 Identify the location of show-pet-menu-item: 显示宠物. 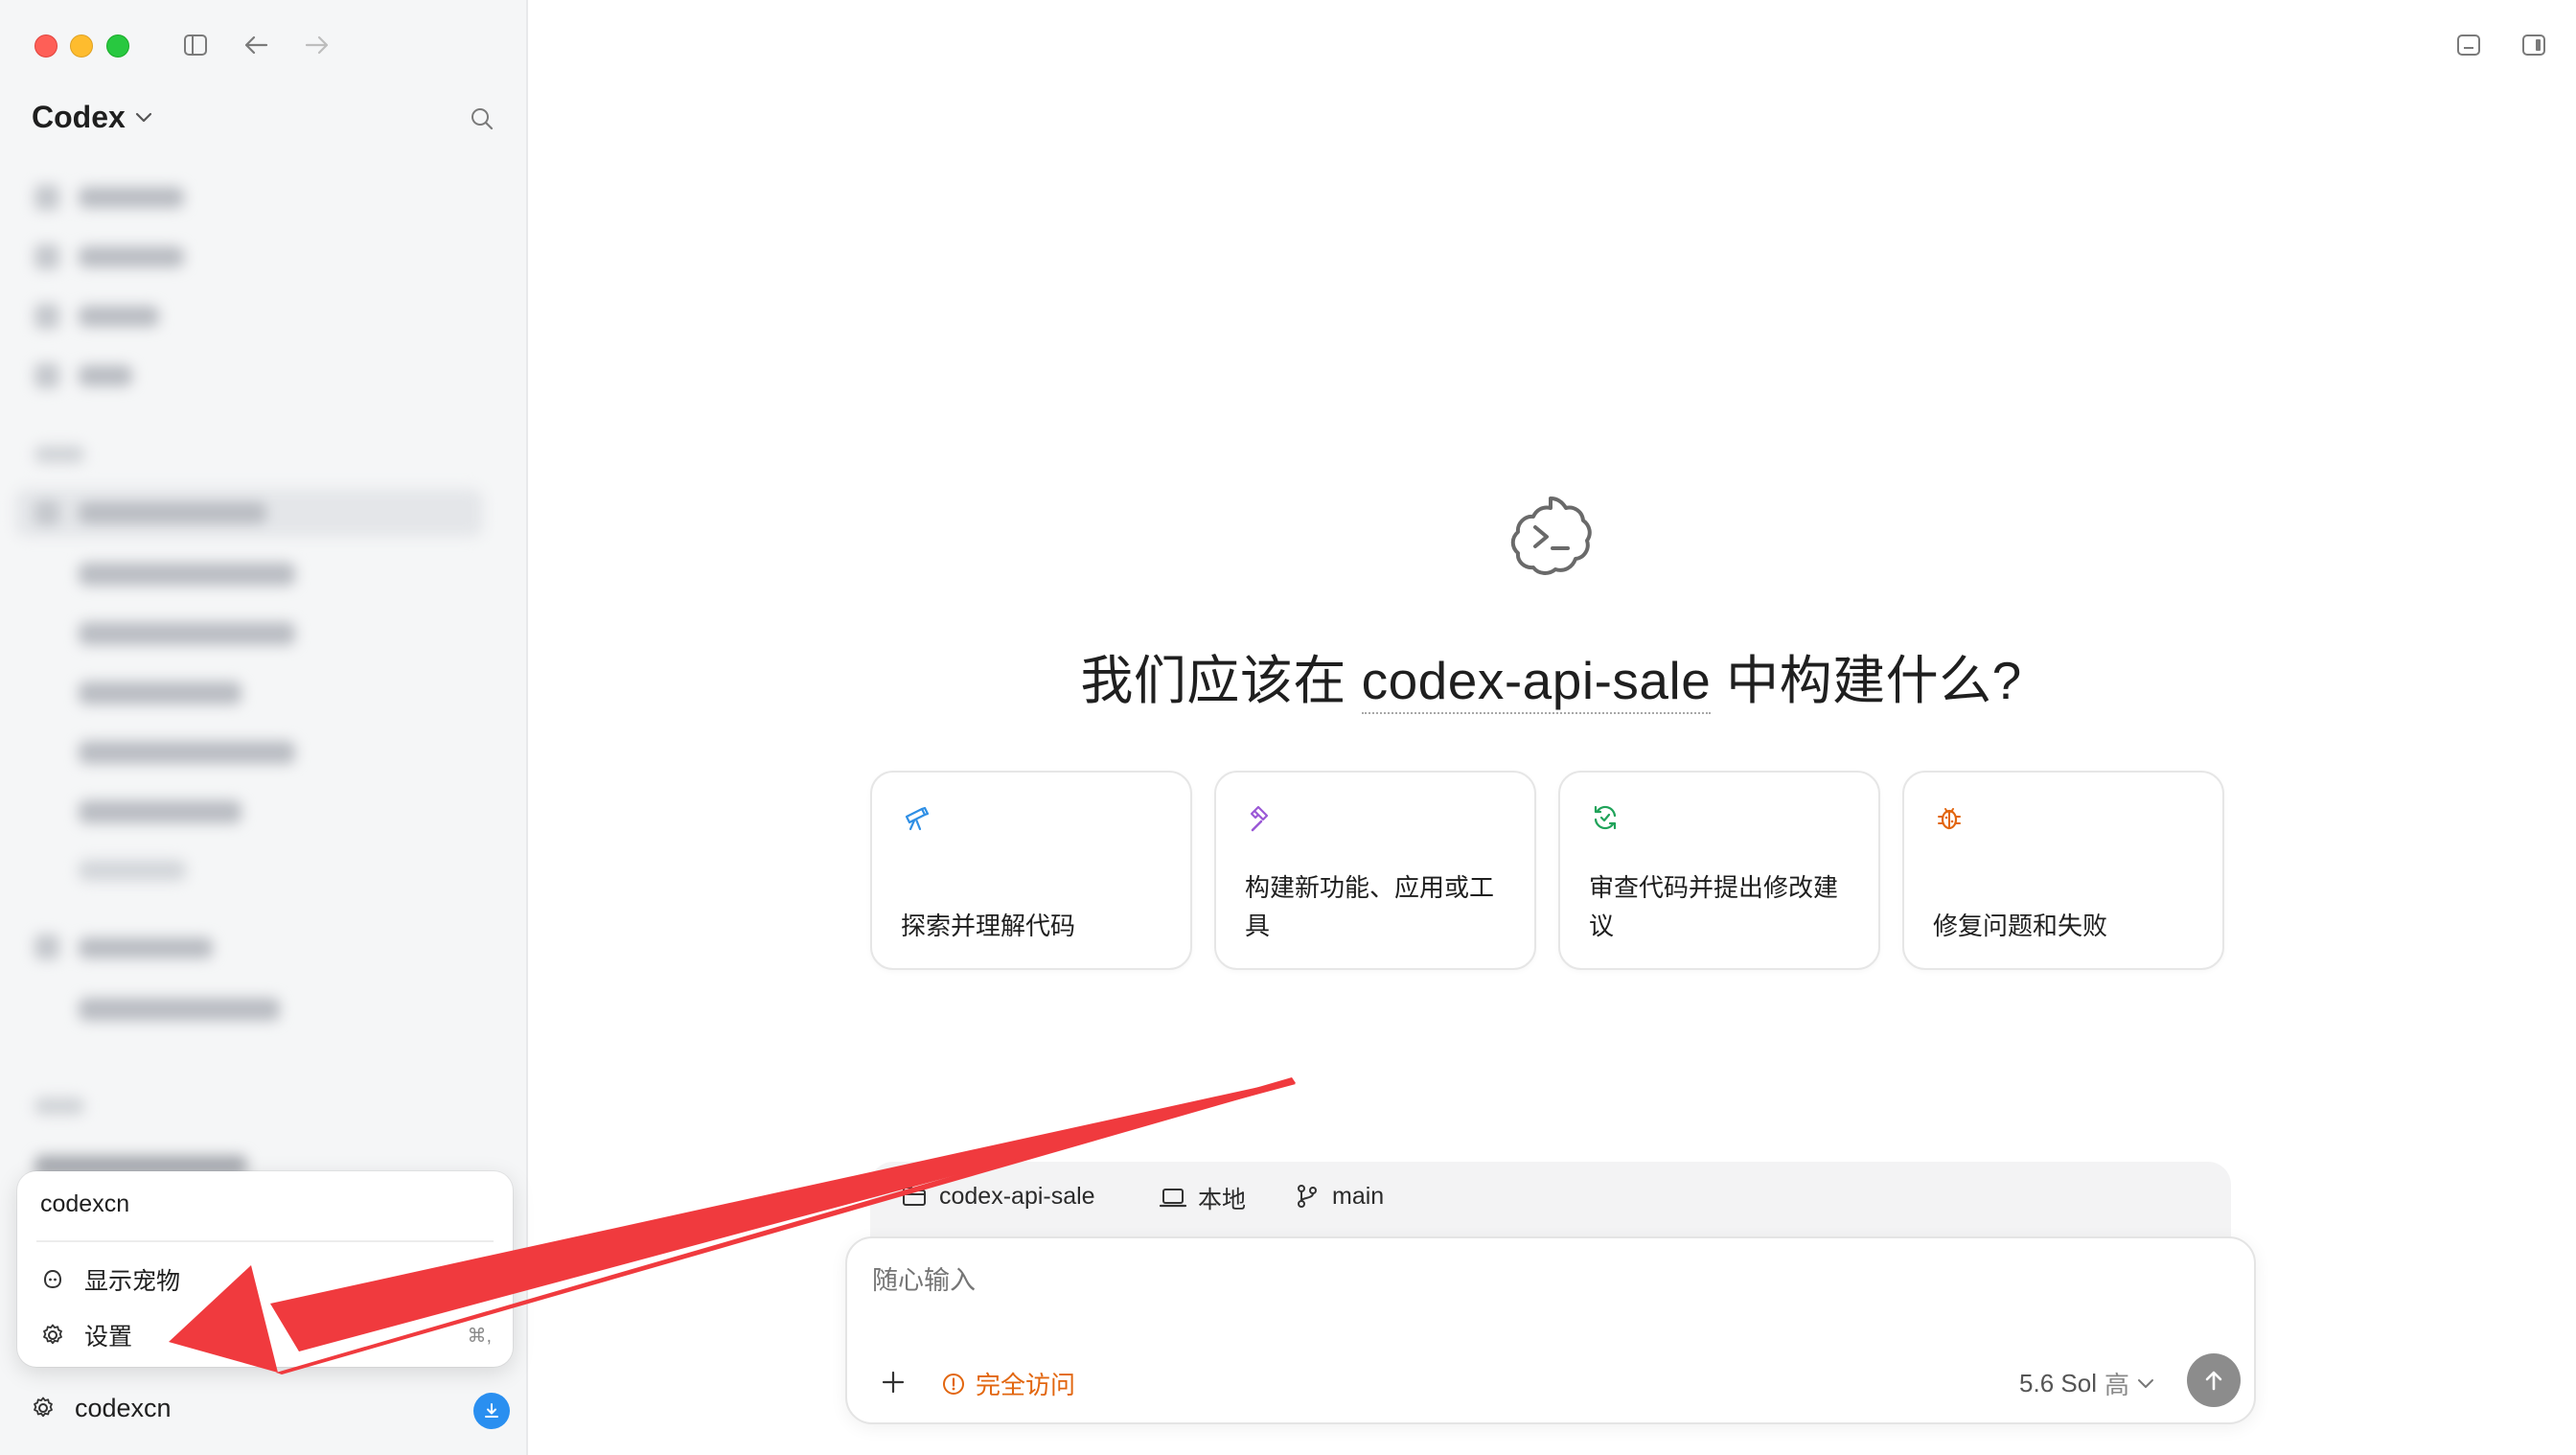
(265, 1280).